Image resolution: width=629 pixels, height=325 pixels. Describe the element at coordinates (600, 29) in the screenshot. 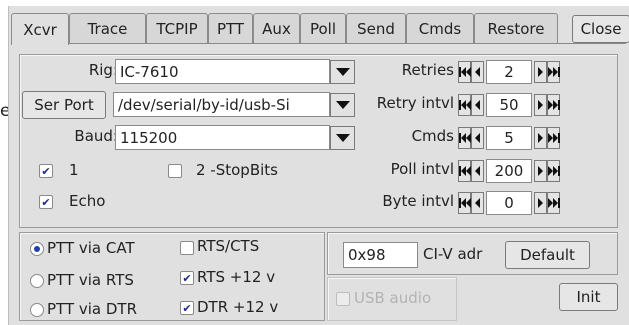

I see `close-button: Close` at that location.